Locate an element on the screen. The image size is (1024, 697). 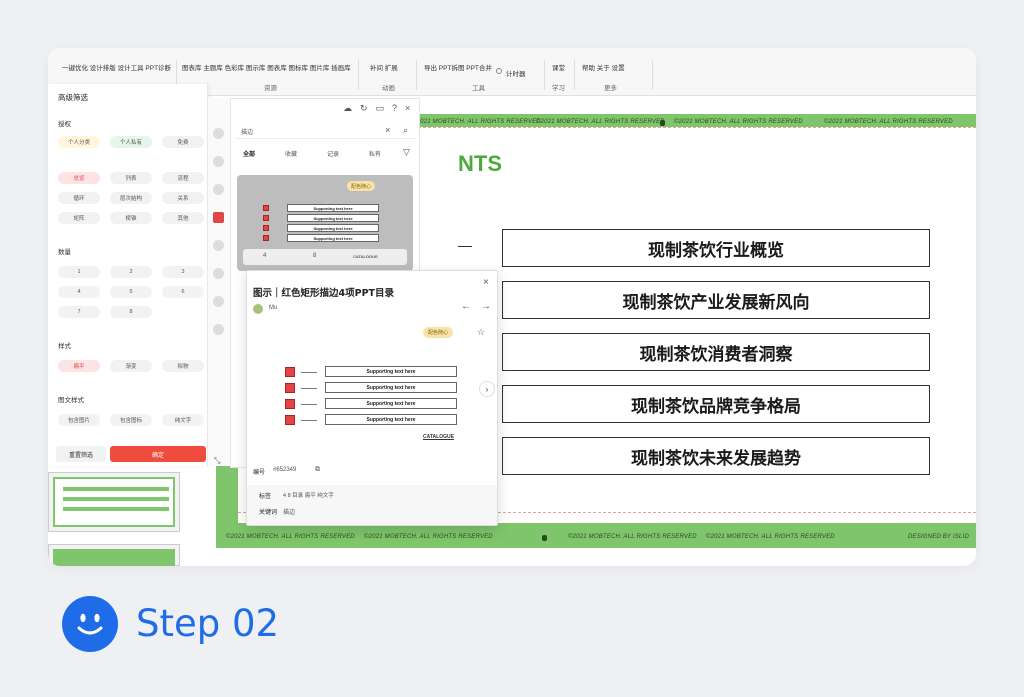
filter-pill: 纯文字 is located at coordinates (183, 420).